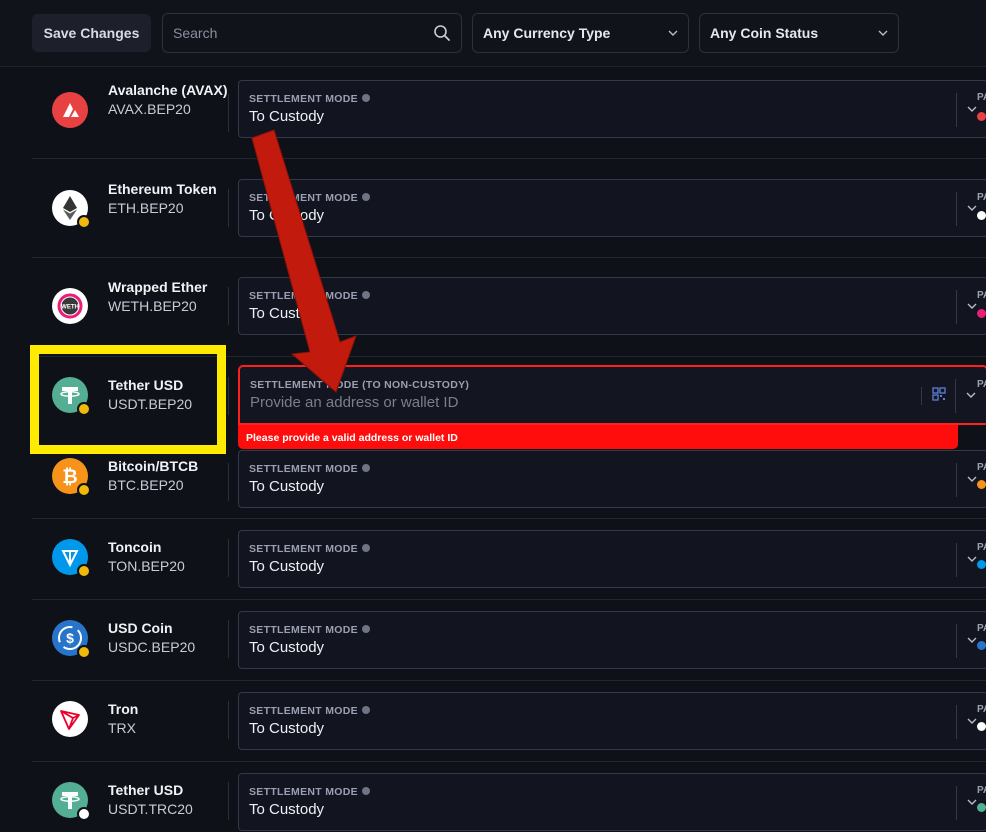 This screenshot has width=986, height=832. I want to click on usdc-logo, so click(981, 645).